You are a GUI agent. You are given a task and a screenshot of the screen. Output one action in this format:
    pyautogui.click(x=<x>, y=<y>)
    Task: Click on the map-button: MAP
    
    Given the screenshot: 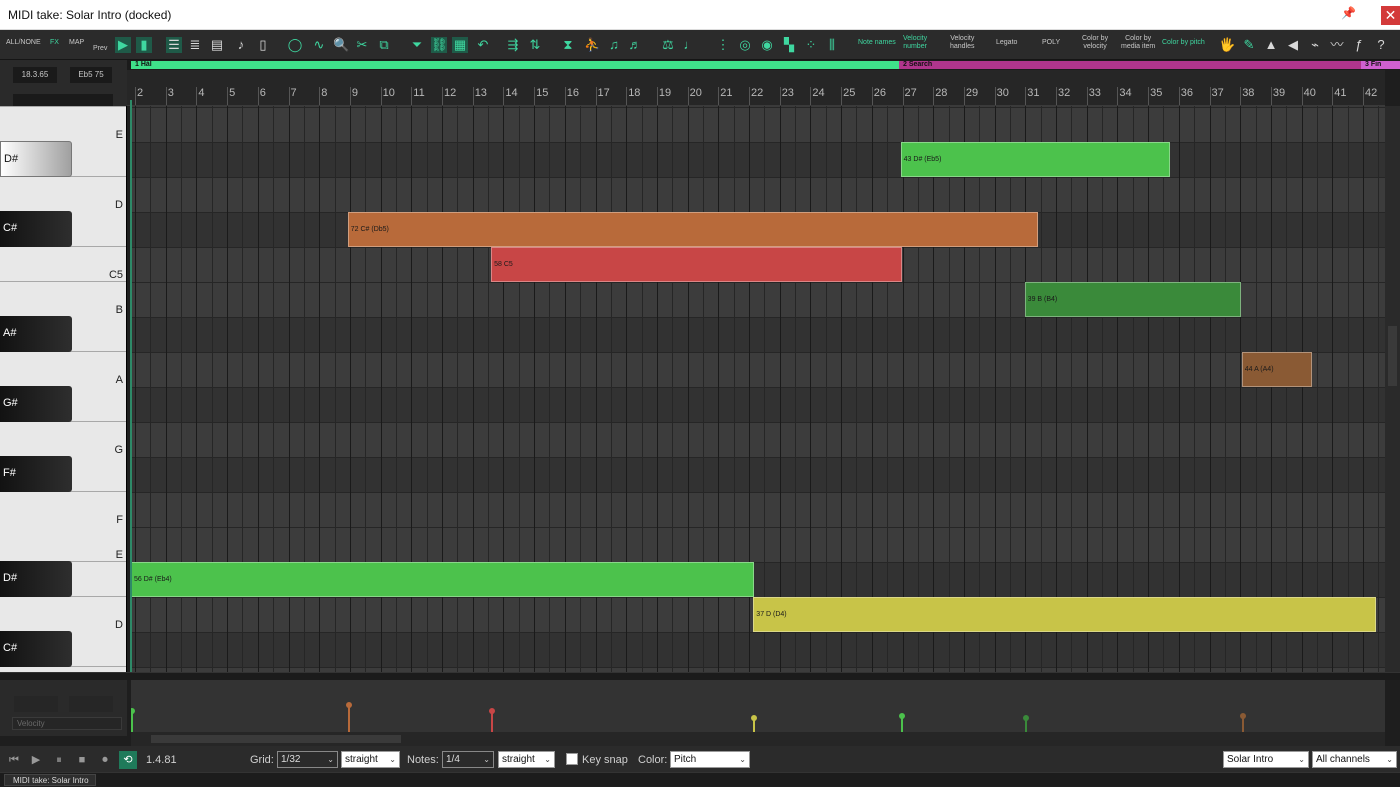 What is the action you would take?
    pyautogui.click(x=76, y=42)
    